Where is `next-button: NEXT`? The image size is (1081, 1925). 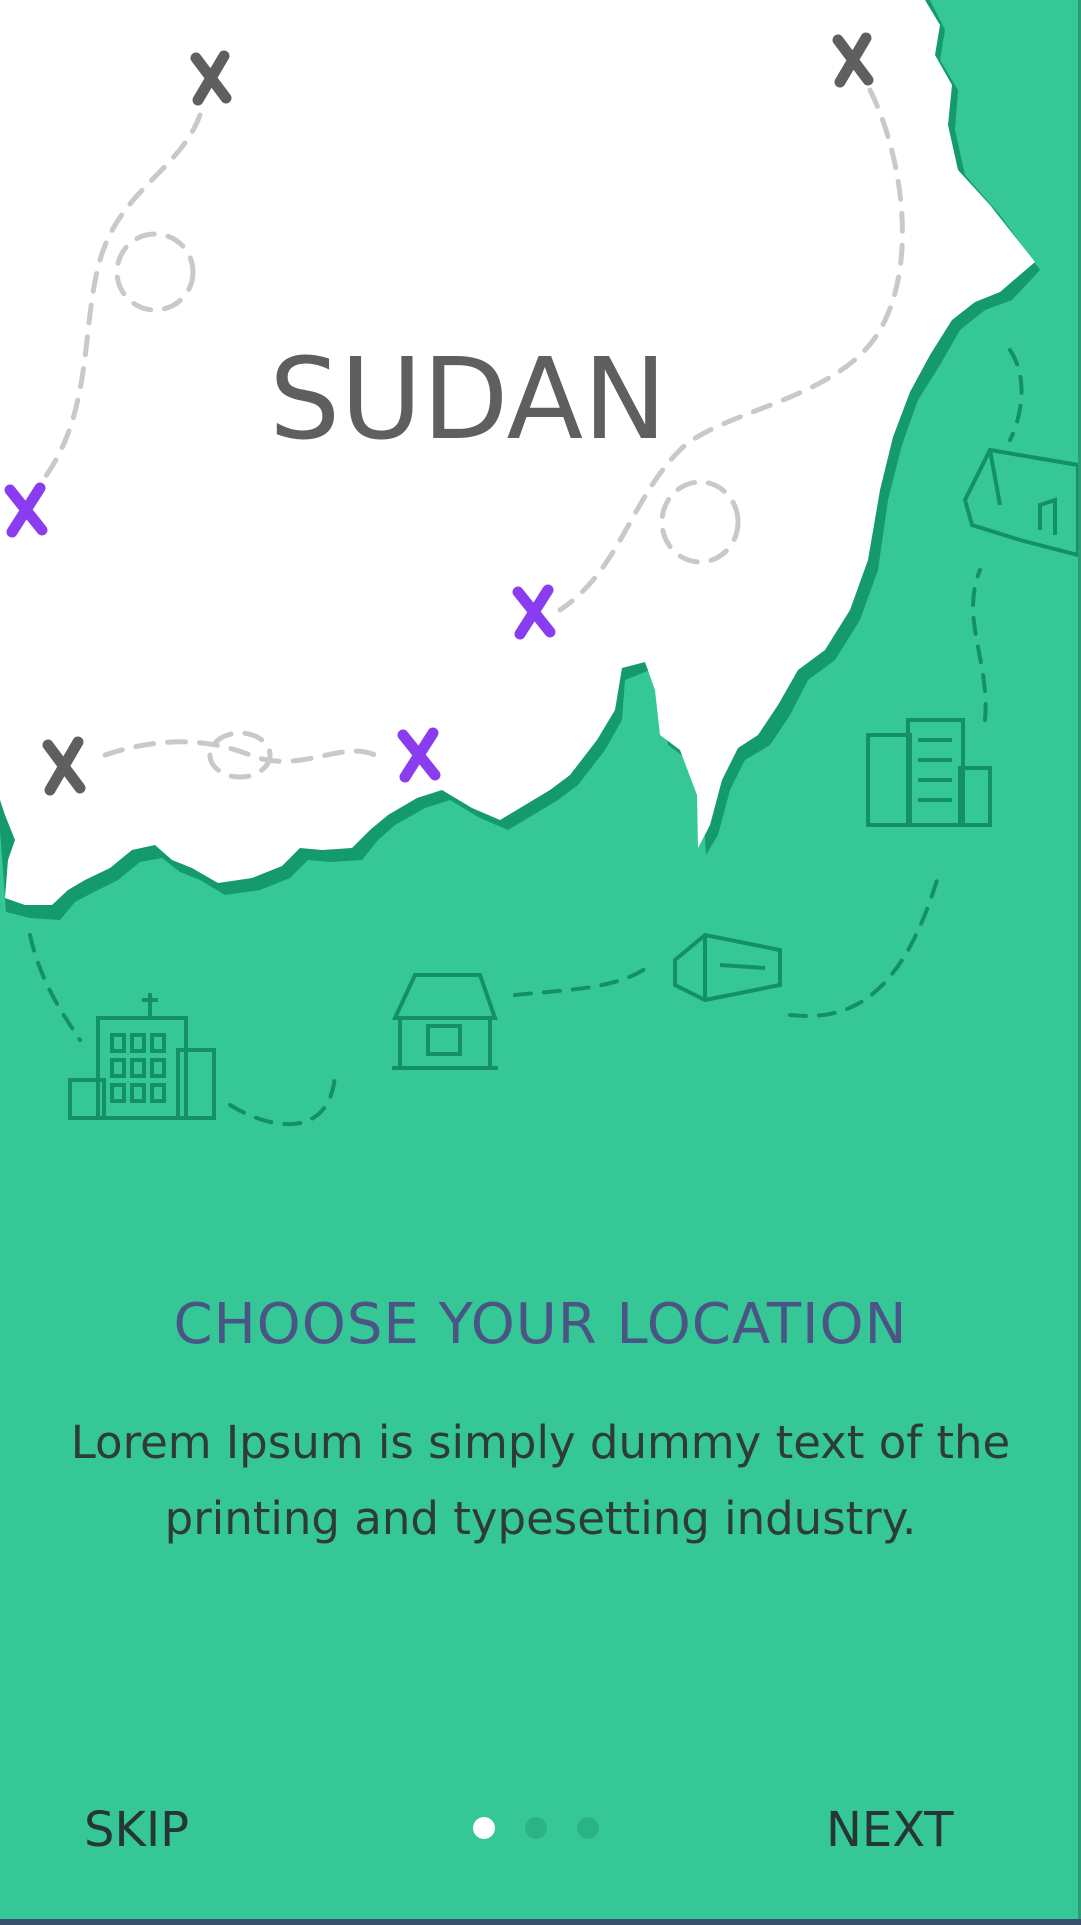
next-button: NEXT is located at coordinates (890, 1830).